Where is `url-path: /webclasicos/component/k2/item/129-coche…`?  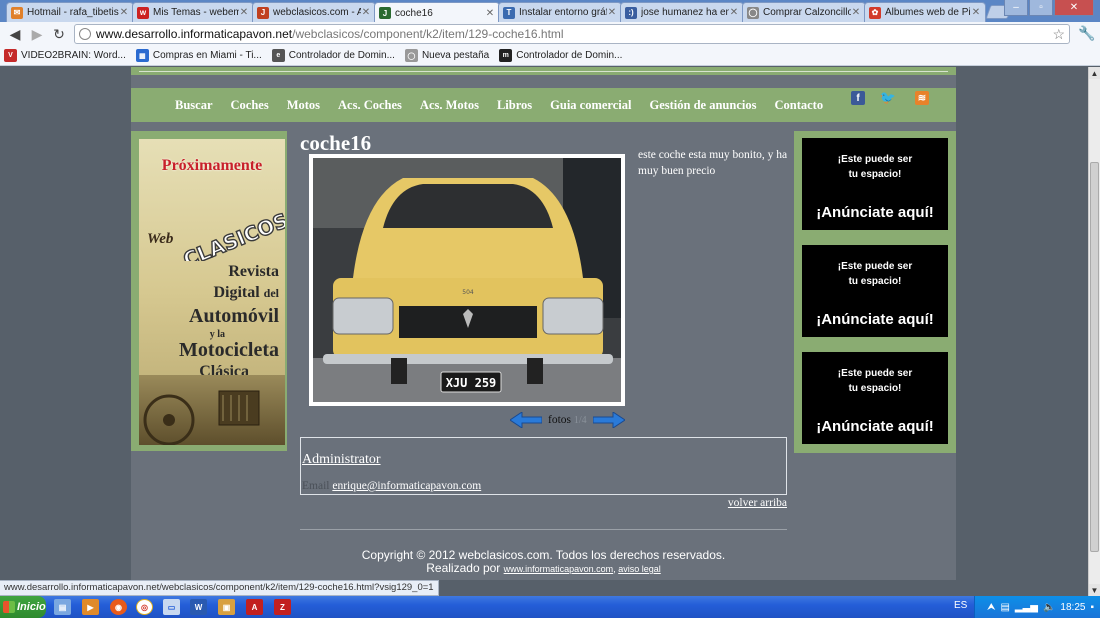
url-path: /webclasicos/component/k2/item/129-coche… is located at coordinates (428, 34).